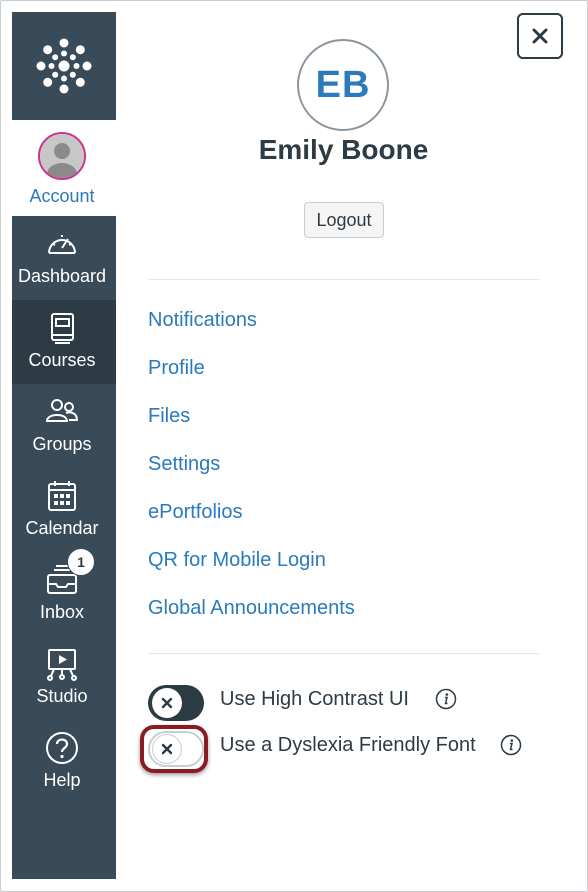 The width and height of the screenshot is (588, 892). What do you see at coordinates (195, 512) in the screenshot?
I see `link-eportfolios: ePortfolios` at bounding box center [195, 512].